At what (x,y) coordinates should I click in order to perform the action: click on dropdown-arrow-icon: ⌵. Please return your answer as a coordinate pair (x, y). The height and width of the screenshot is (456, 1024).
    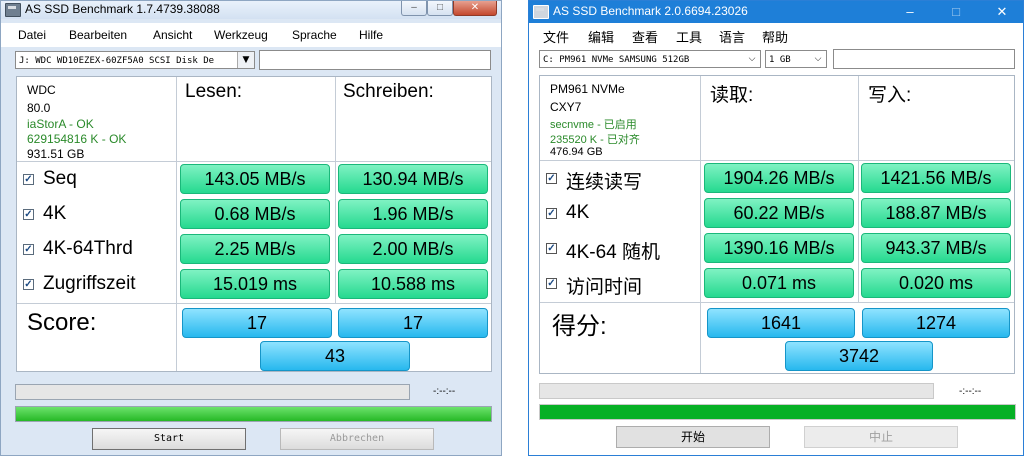
    Looking at the image, I should click on (752, 59).